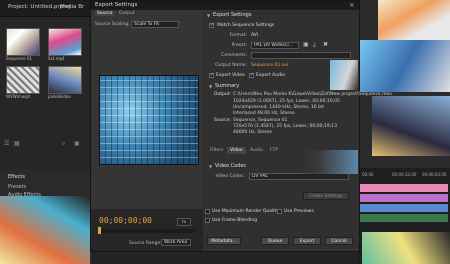  Describe the element at coordinates (246, 25) in the screenshot. I see `match-sequence-label: Match Sequence Settings` at that location.